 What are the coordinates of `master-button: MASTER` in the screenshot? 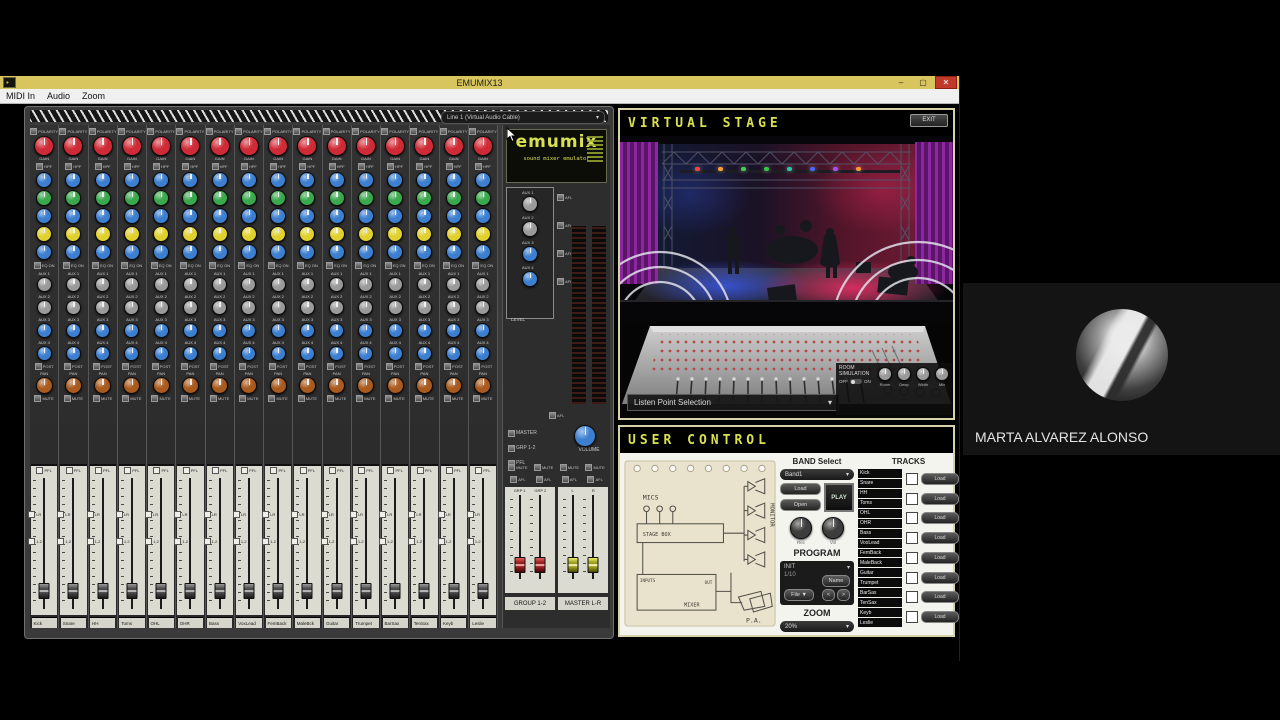 It's located at (522, 433).